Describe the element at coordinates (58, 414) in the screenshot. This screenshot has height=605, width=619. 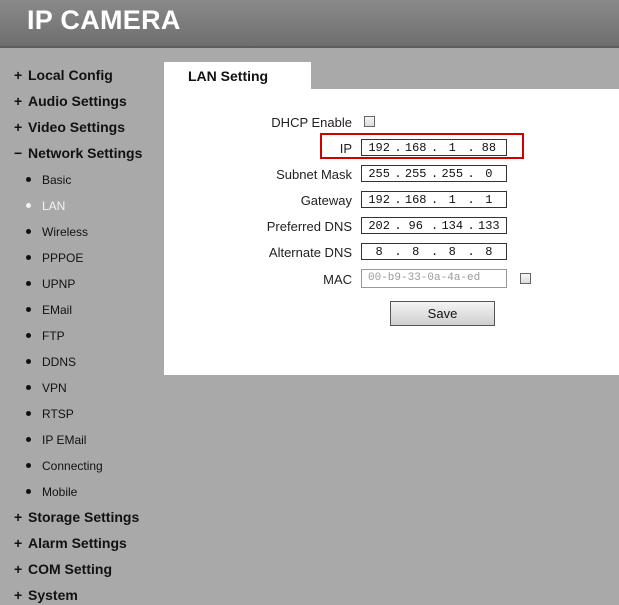
I see `sidebar-item-label: RTSP` at that location.